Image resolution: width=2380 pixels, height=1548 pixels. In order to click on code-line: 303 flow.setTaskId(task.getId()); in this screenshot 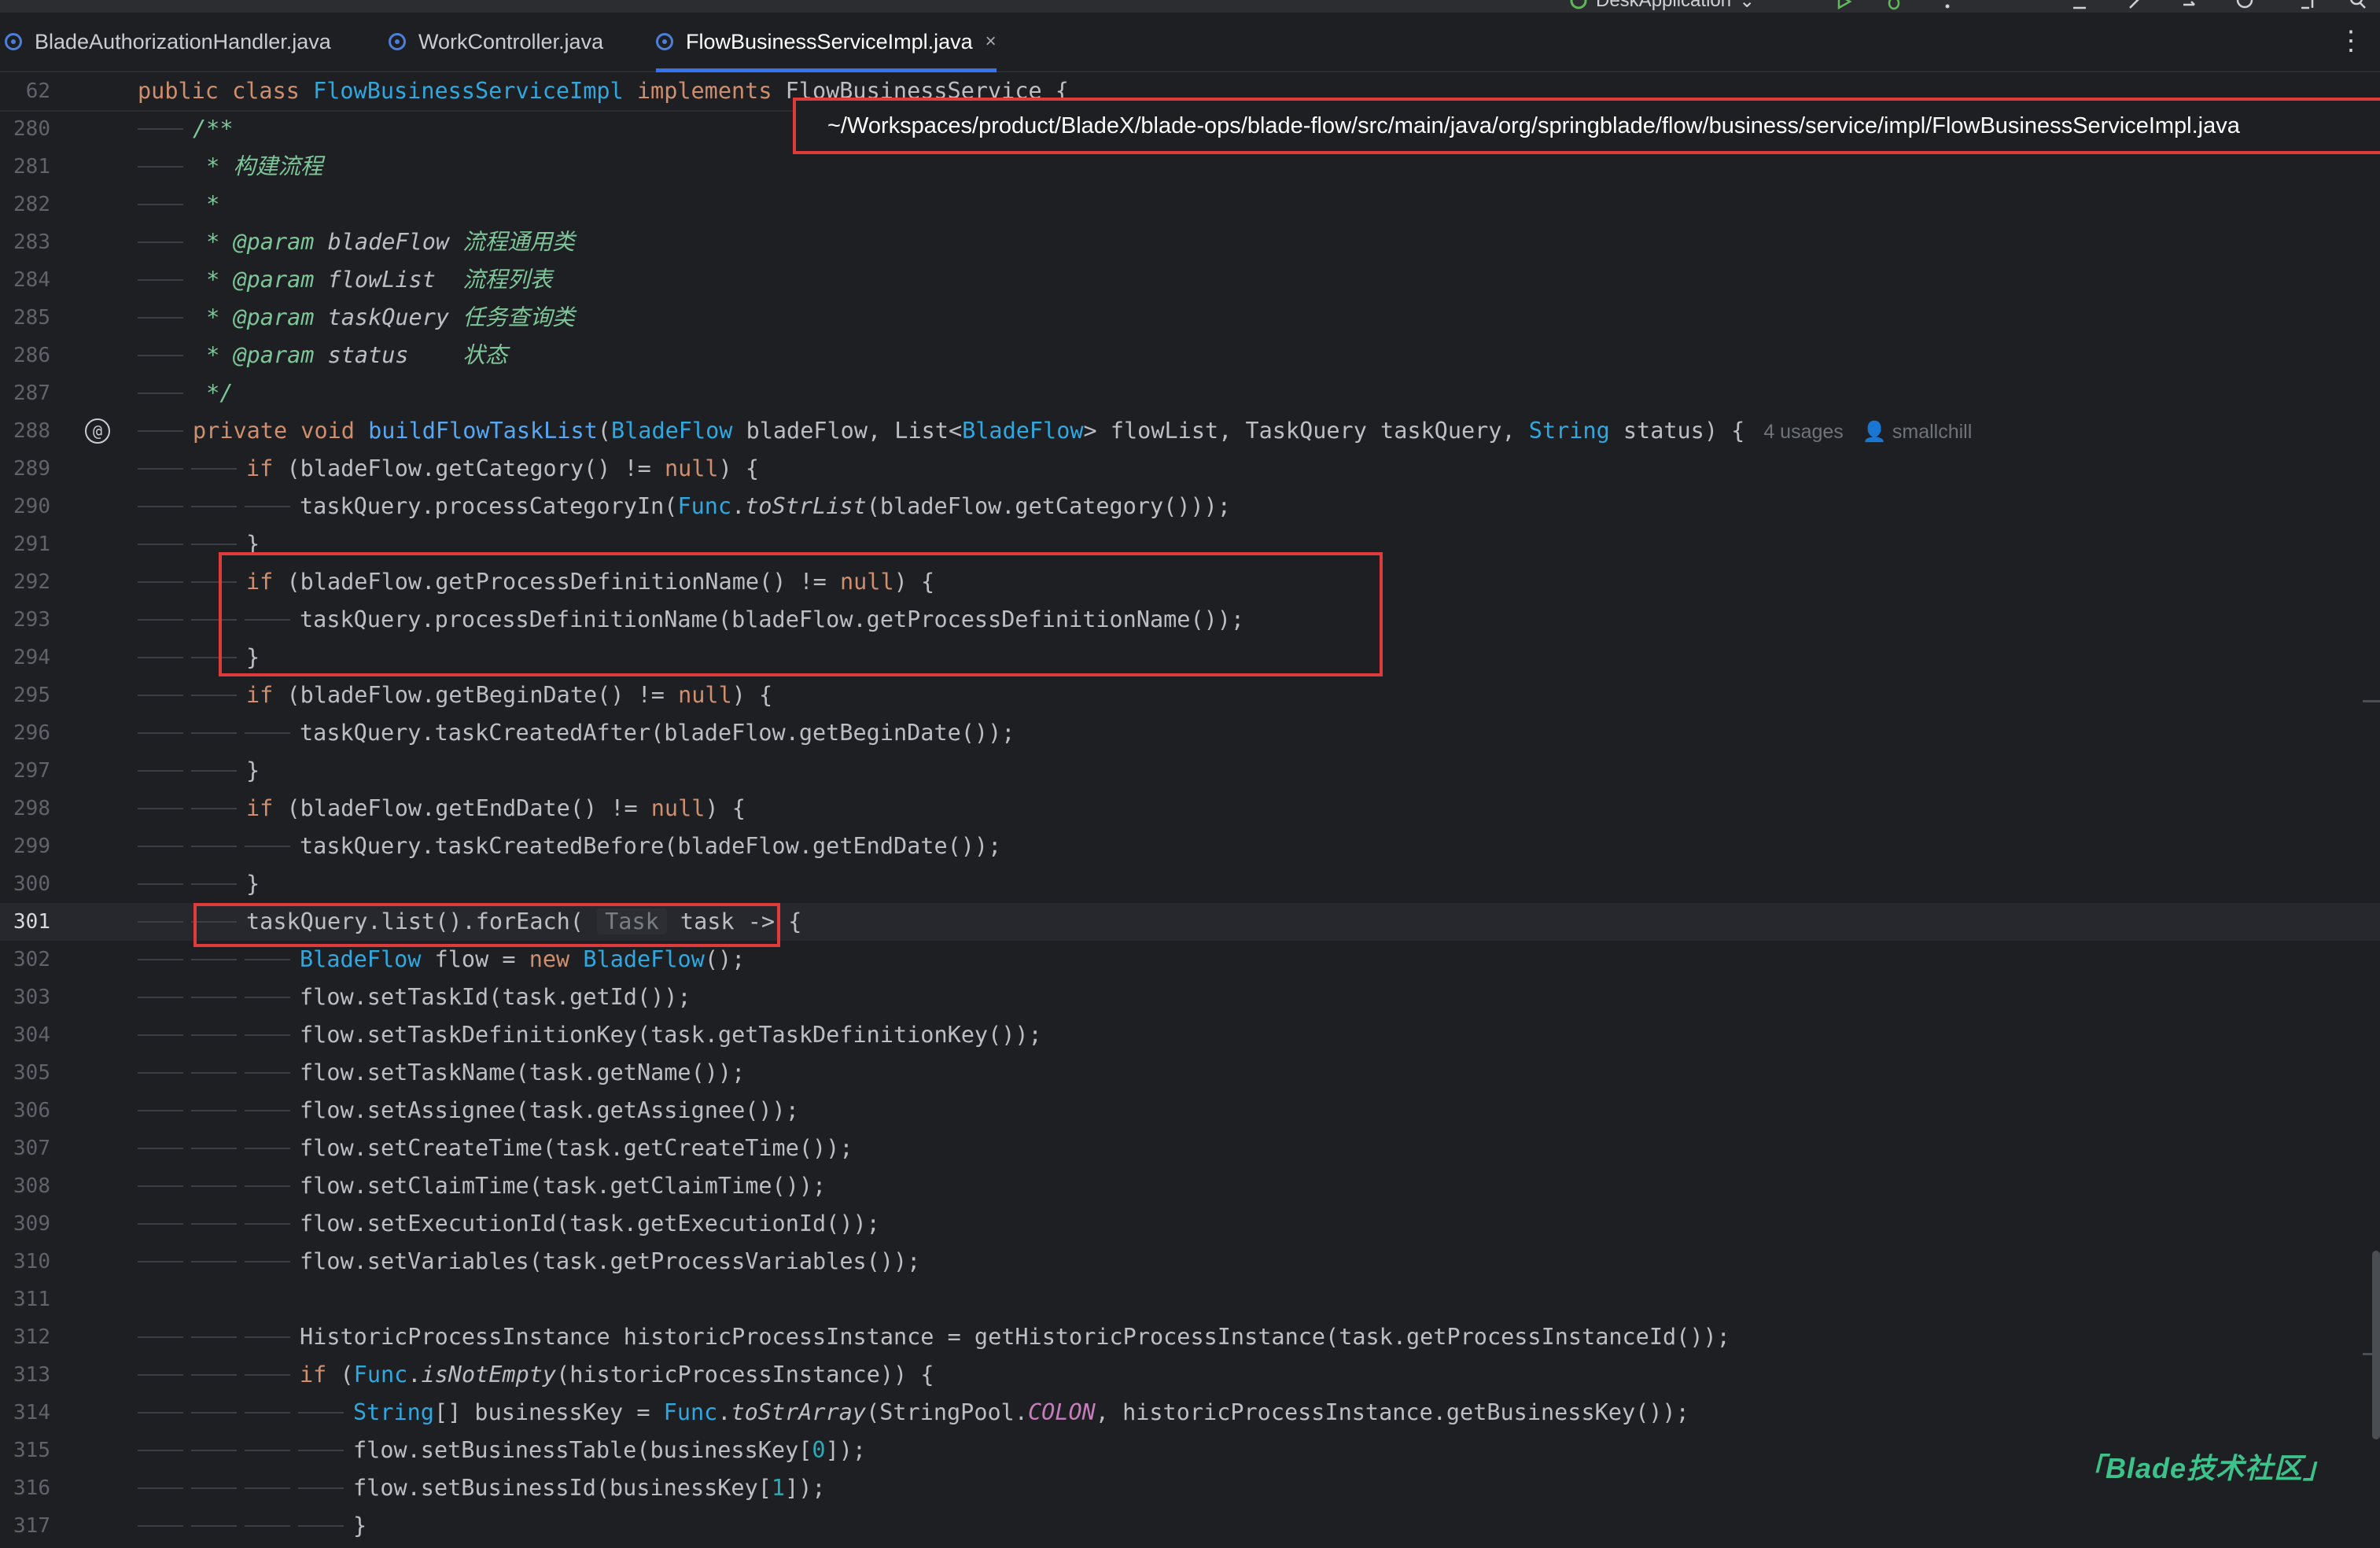, I will do `click(1190, 997)`.